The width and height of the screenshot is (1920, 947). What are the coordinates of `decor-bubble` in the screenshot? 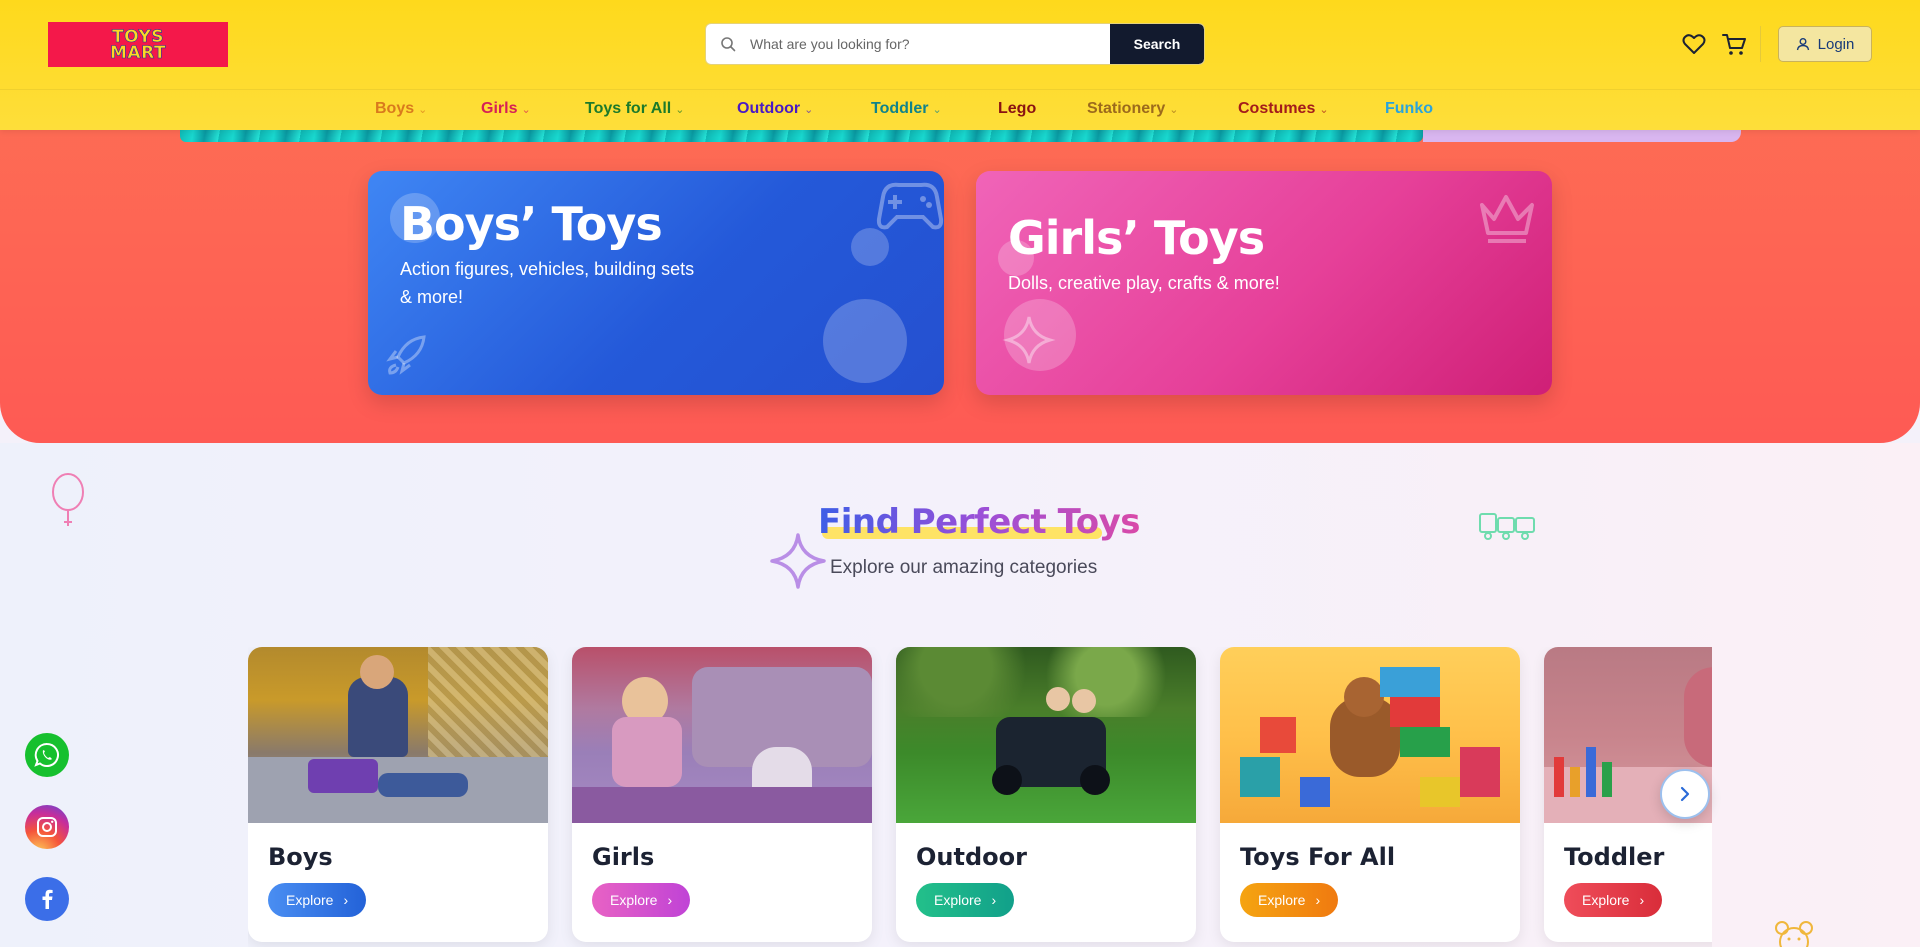 It's located at (865, 341).